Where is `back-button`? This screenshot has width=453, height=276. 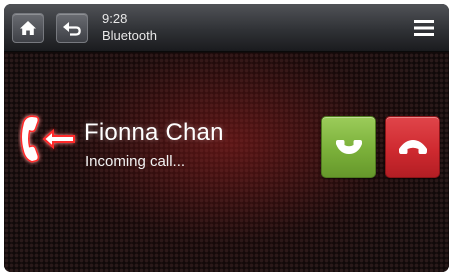
back-button is located at coordinates (72, 28).